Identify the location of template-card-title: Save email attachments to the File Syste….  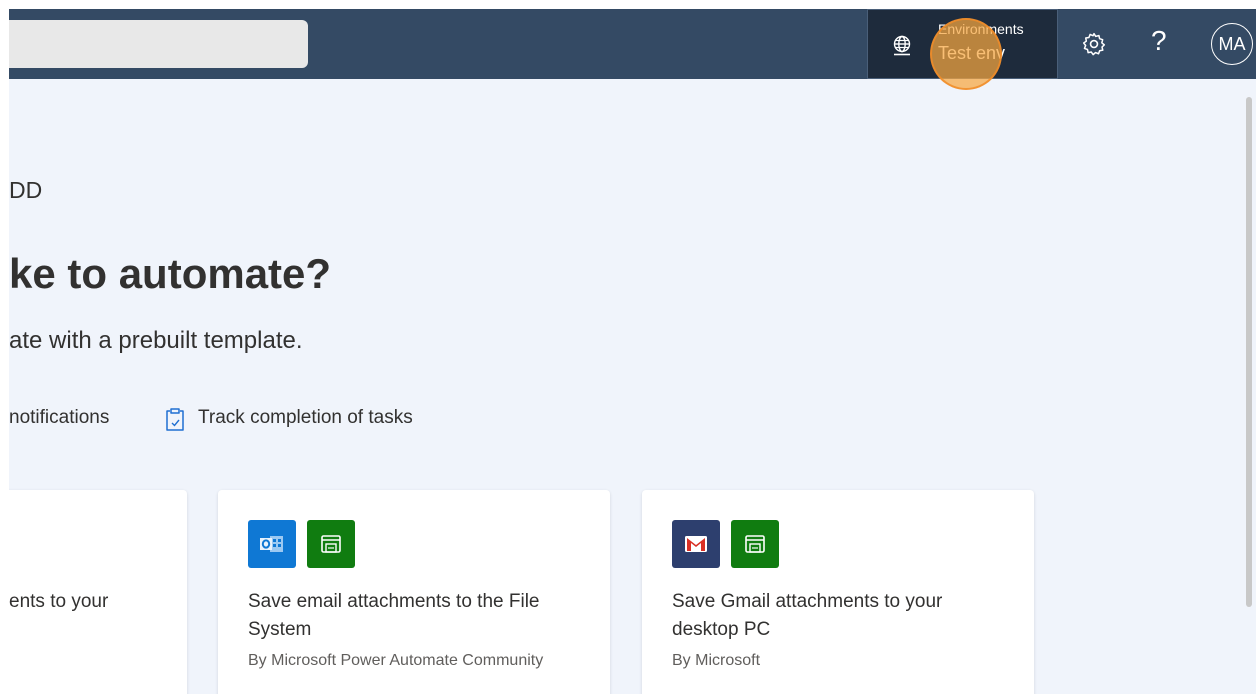
(394, 615).